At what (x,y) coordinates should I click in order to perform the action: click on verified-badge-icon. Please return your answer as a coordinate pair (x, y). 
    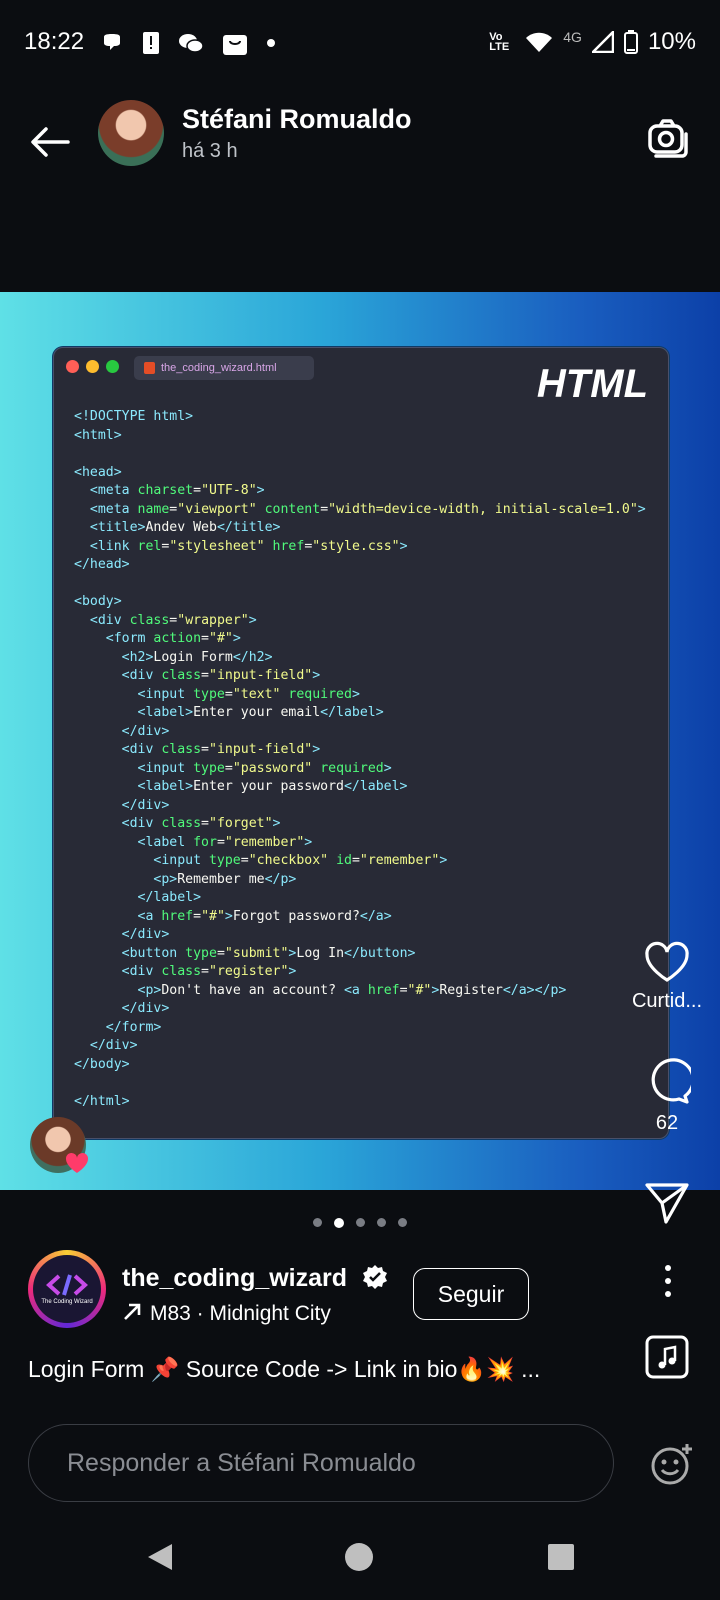
    Looking at the image, I should click on (375, 1277).